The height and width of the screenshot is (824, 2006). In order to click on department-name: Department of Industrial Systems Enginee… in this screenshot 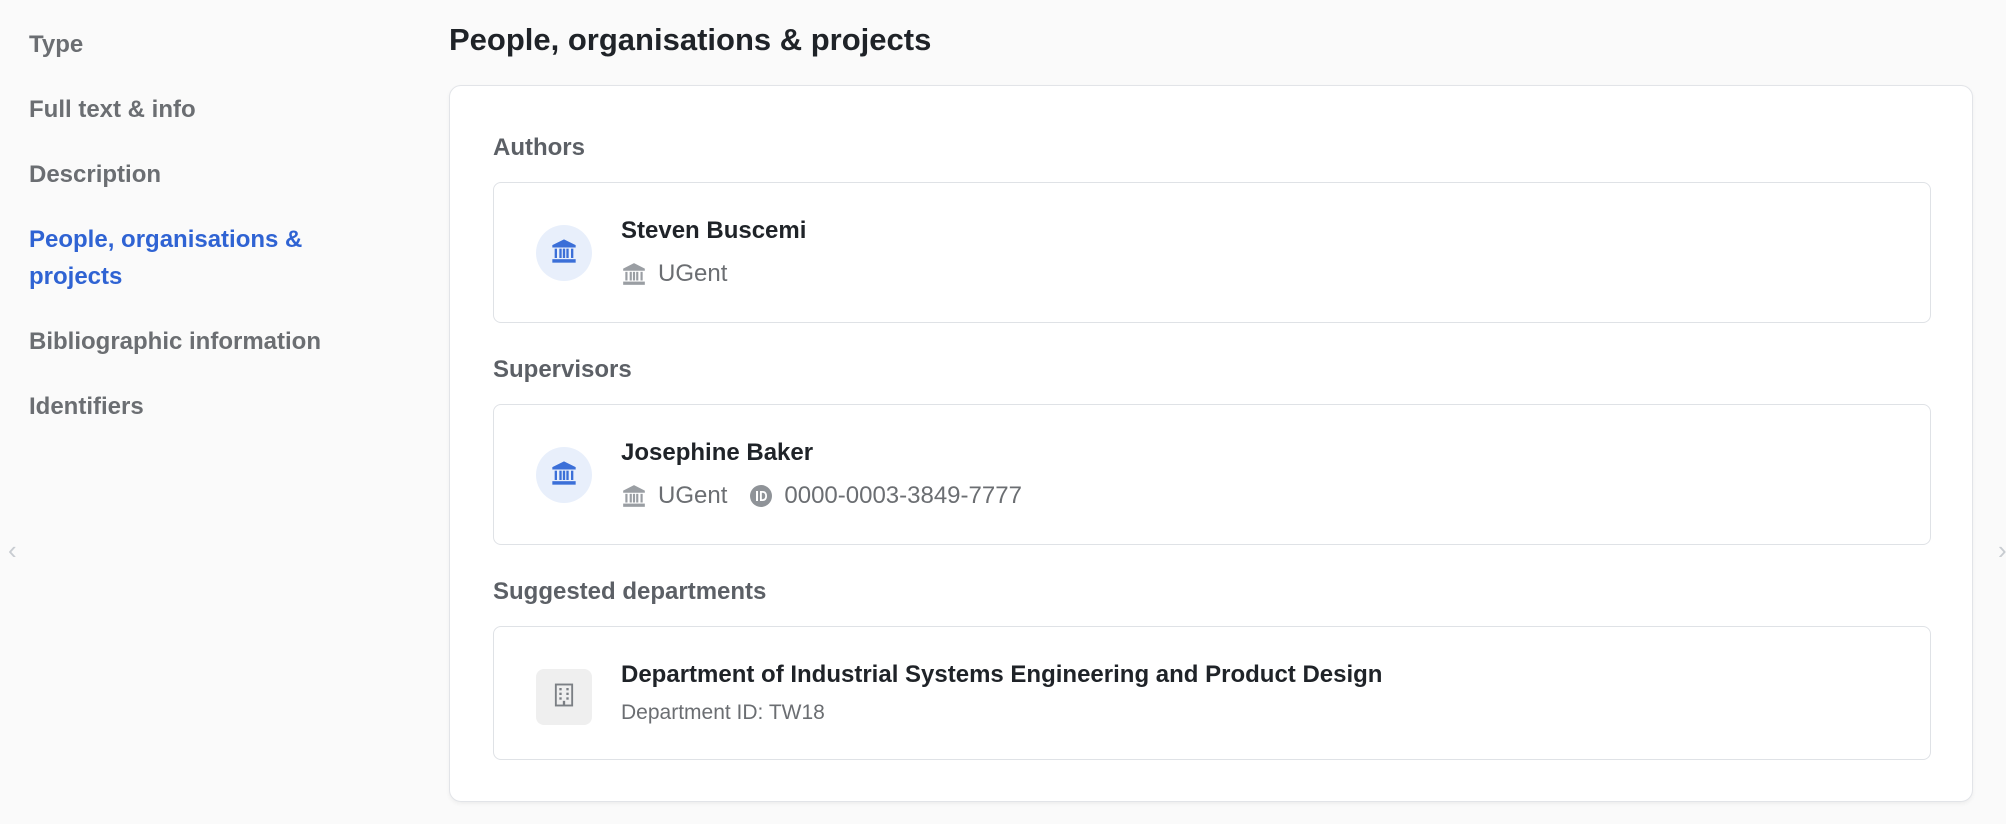, I will do `click(1001, 675)`.